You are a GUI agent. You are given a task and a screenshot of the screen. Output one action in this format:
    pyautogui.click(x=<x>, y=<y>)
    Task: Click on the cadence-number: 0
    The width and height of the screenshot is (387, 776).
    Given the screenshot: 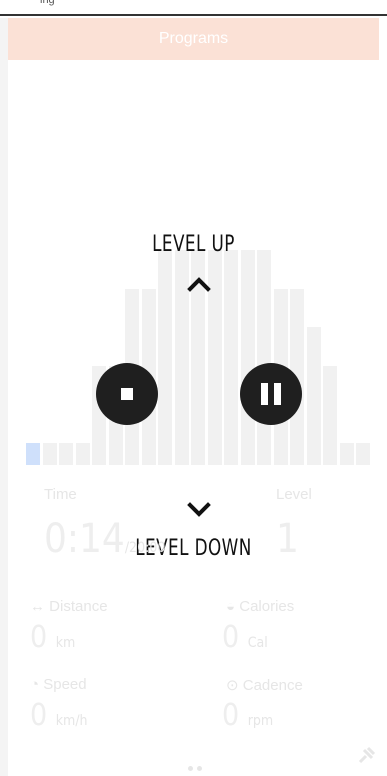 What is the action you would take?
    pyautogui.click(x=231, y=715)
    